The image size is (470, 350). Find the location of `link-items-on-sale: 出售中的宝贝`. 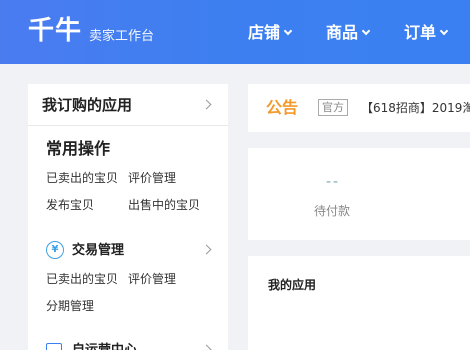

link-items-on-sale: 出售中的宝贝 is located at coordinates (164, 205).